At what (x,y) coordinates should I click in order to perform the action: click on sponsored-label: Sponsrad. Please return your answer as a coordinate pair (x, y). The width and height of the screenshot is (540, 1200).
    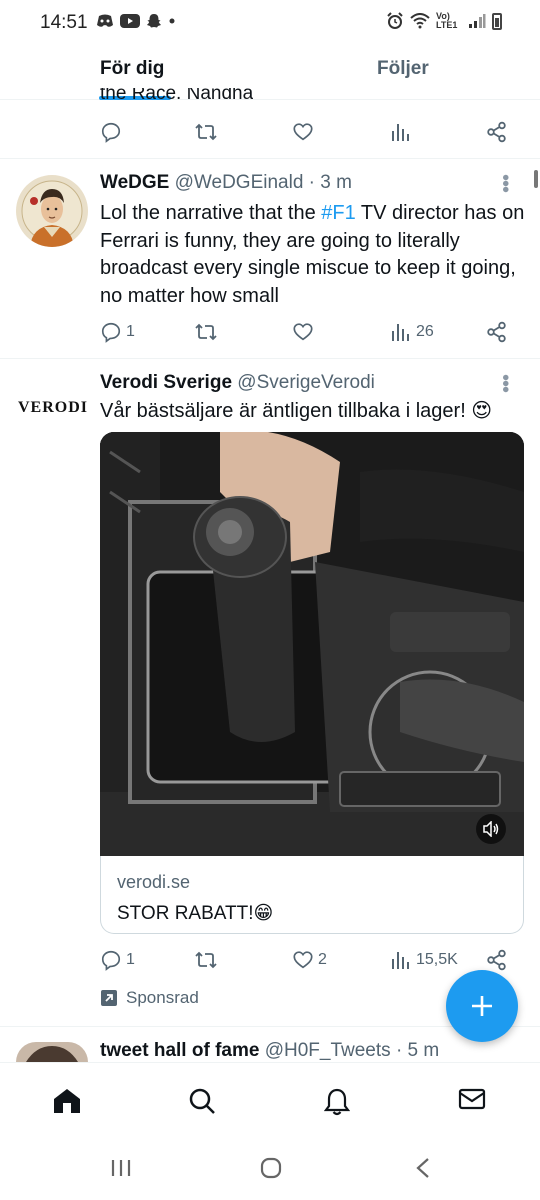
    Looking at the image, I should click on (149, 998).